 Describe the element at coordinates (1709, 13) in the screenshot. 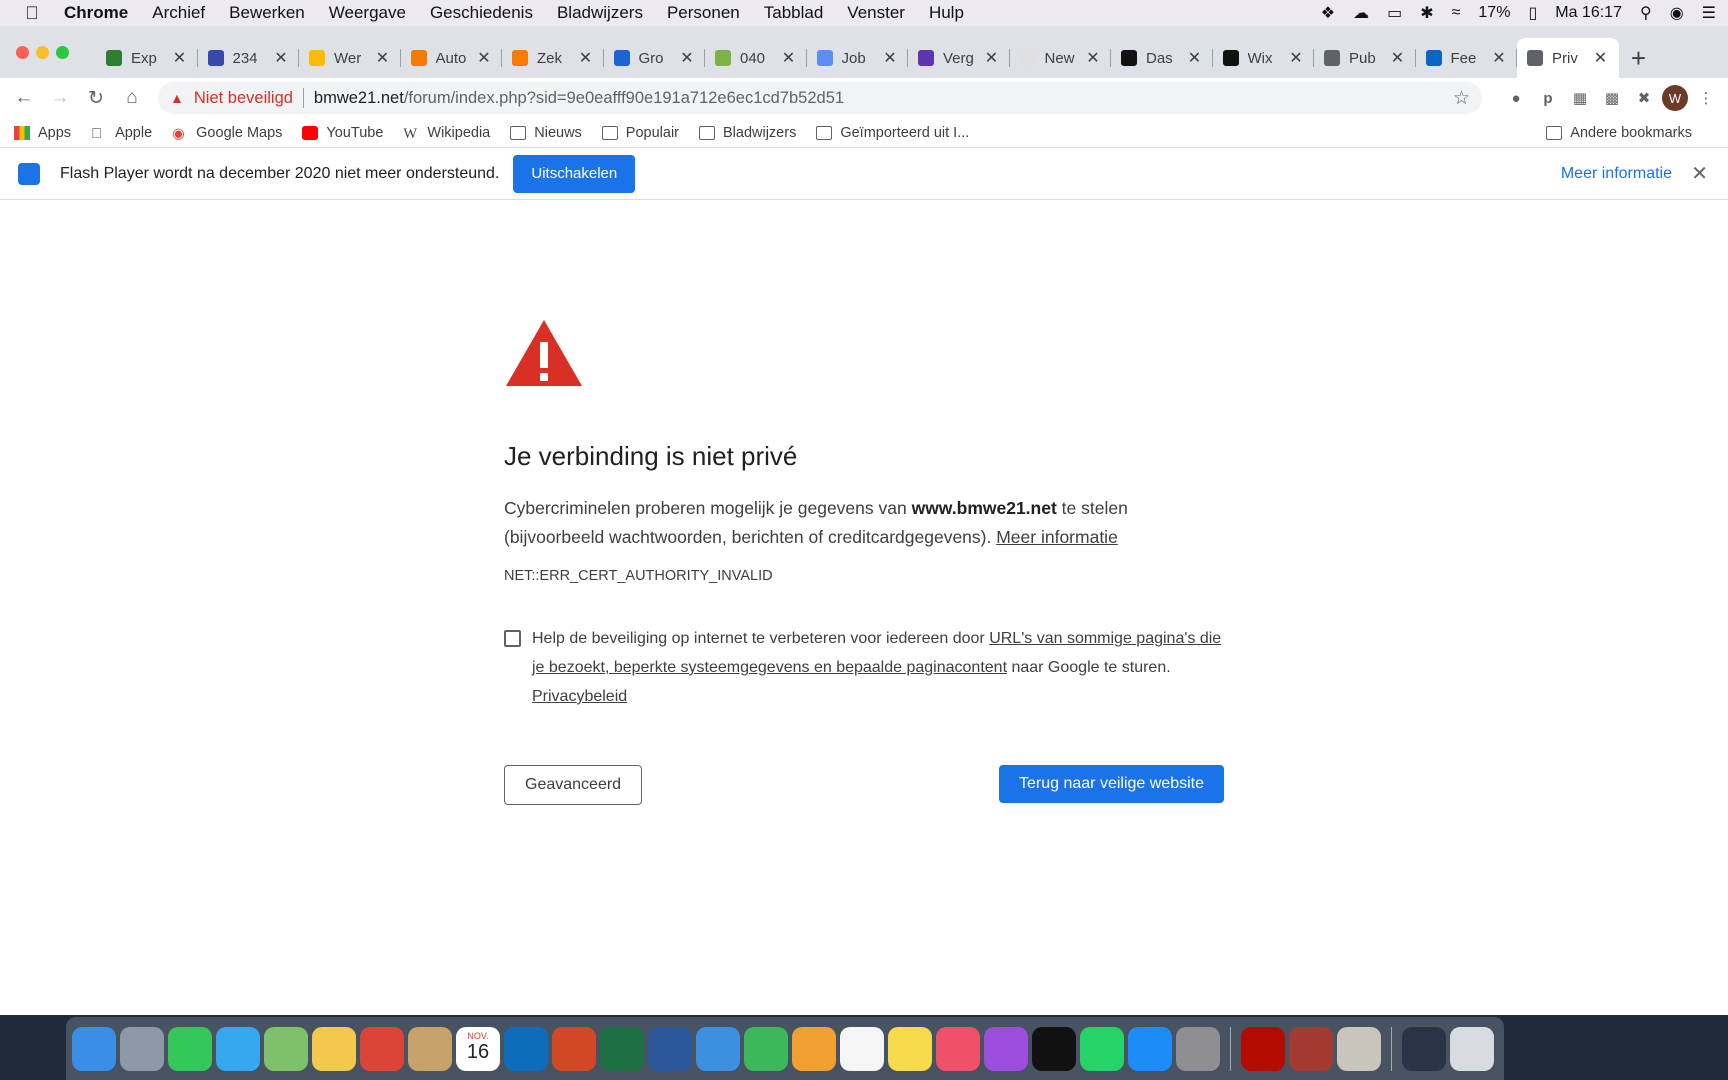

I see `notification-center-icon: ☰` at that location.